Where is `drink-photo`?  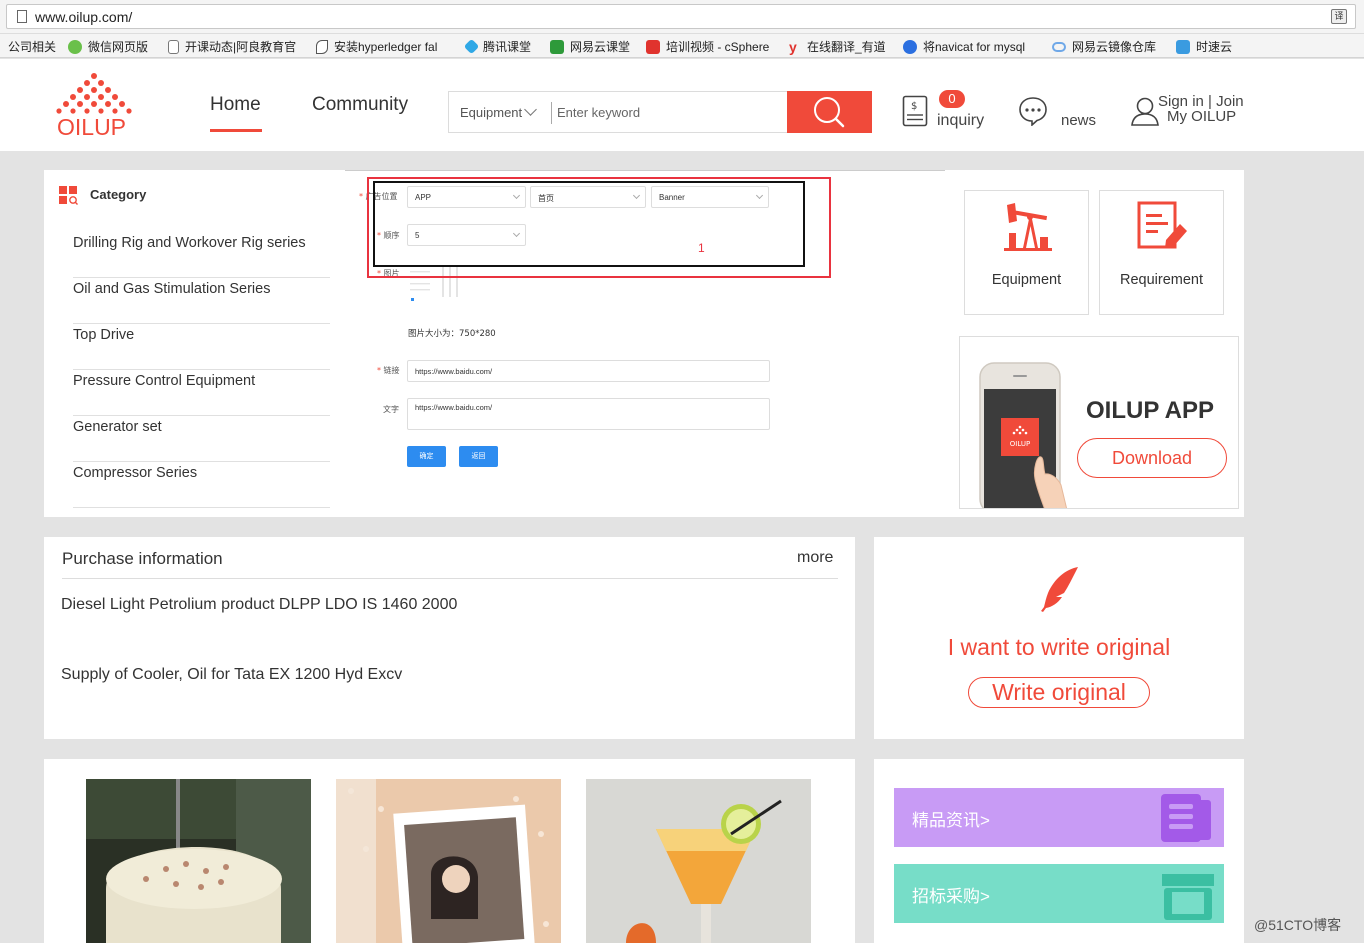
drink-photo is located at coordinates (698, 861).